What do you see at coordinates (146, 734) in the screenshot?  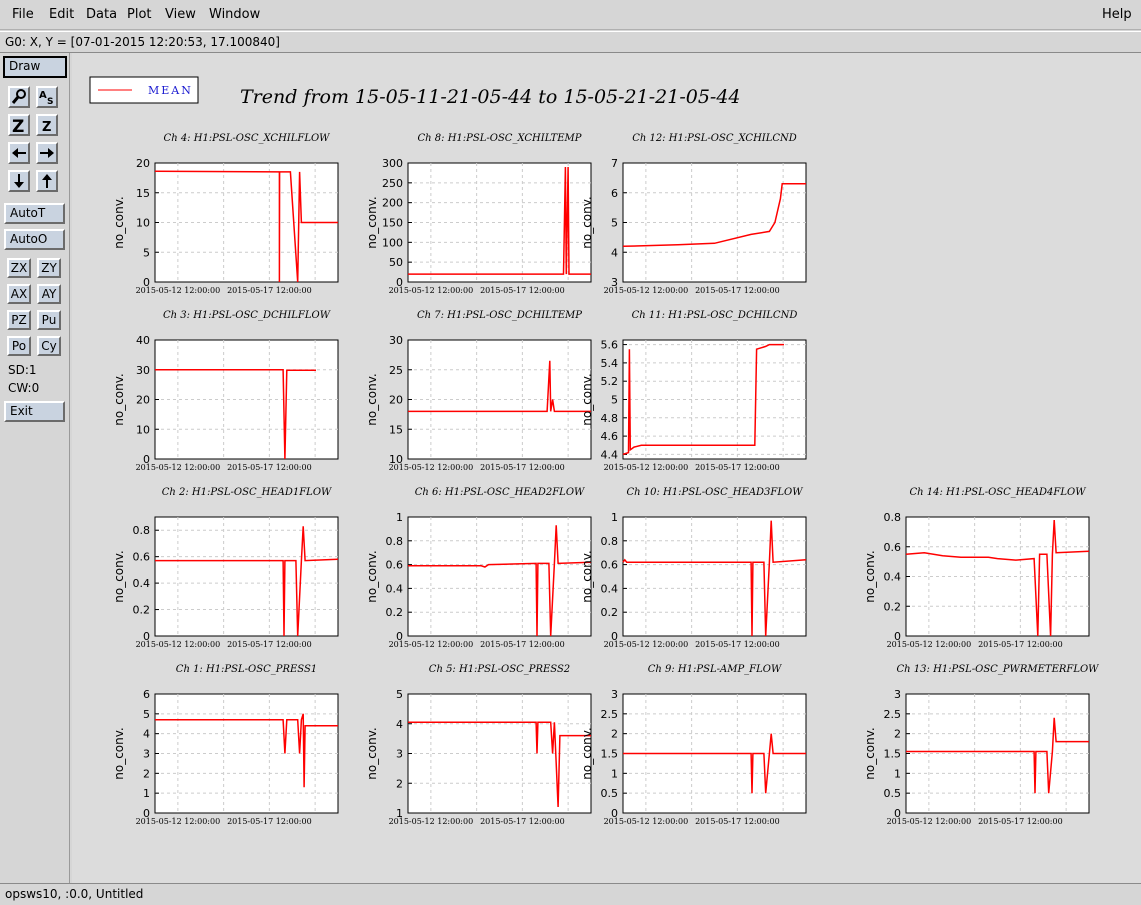 I see `y-tick-label: 4` at bounding box center [146, 734].